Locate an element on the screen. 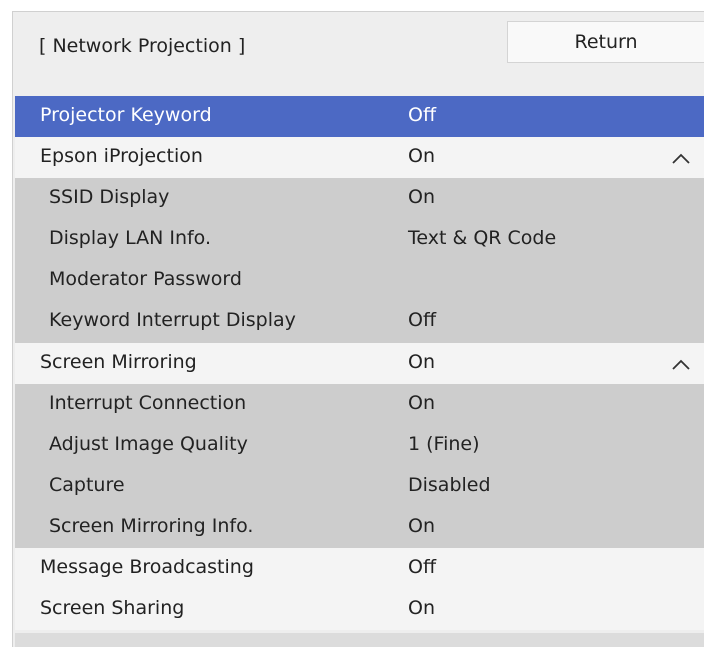 This screenshot has height=647, width=704. menu-item-ssid-display: SSID Display On is located at coordinates (359, 199).